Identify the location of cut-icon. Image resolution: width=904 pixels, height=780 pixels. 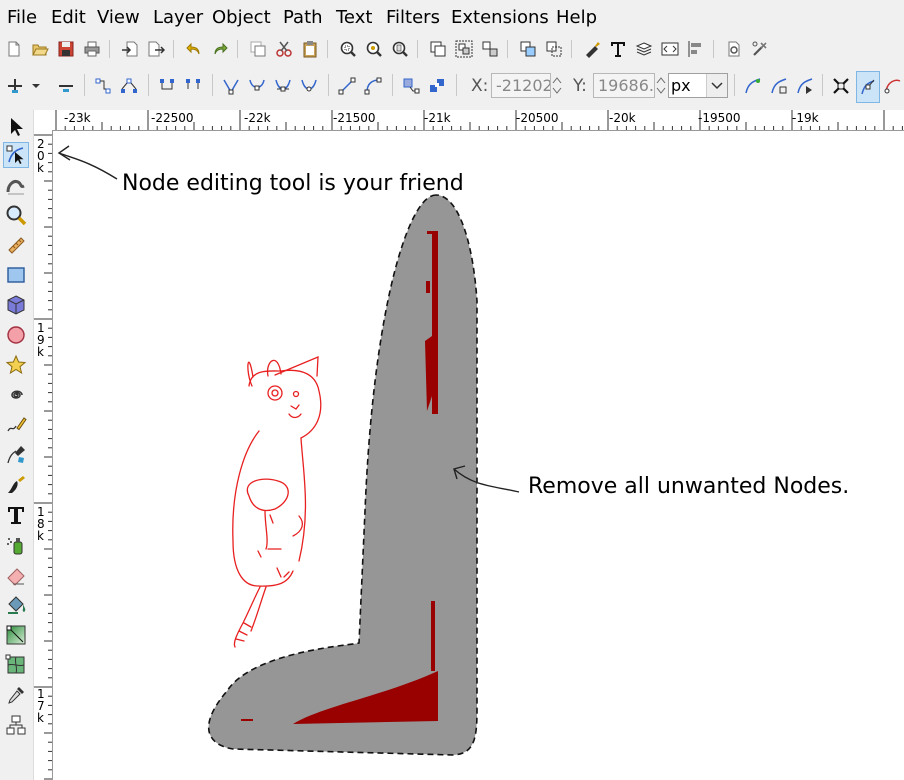
(284, 49).